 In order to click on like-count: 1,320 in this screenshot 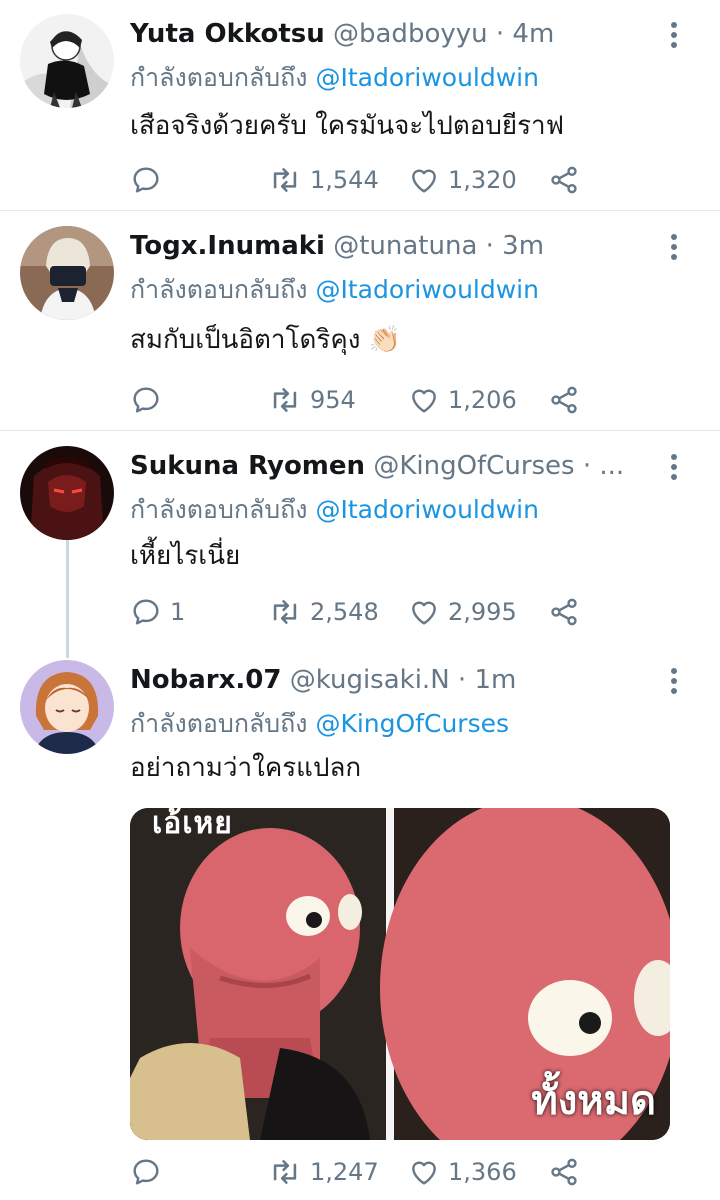, I will do `click(482, 180)`.